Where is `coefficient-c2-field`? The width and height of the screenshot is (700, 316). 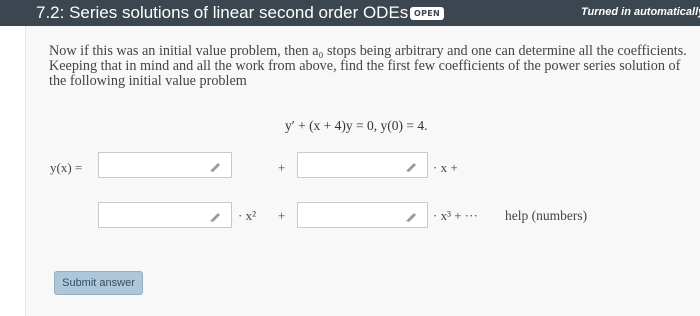
coefficient-c2-field is located at coordinates (165, 215).